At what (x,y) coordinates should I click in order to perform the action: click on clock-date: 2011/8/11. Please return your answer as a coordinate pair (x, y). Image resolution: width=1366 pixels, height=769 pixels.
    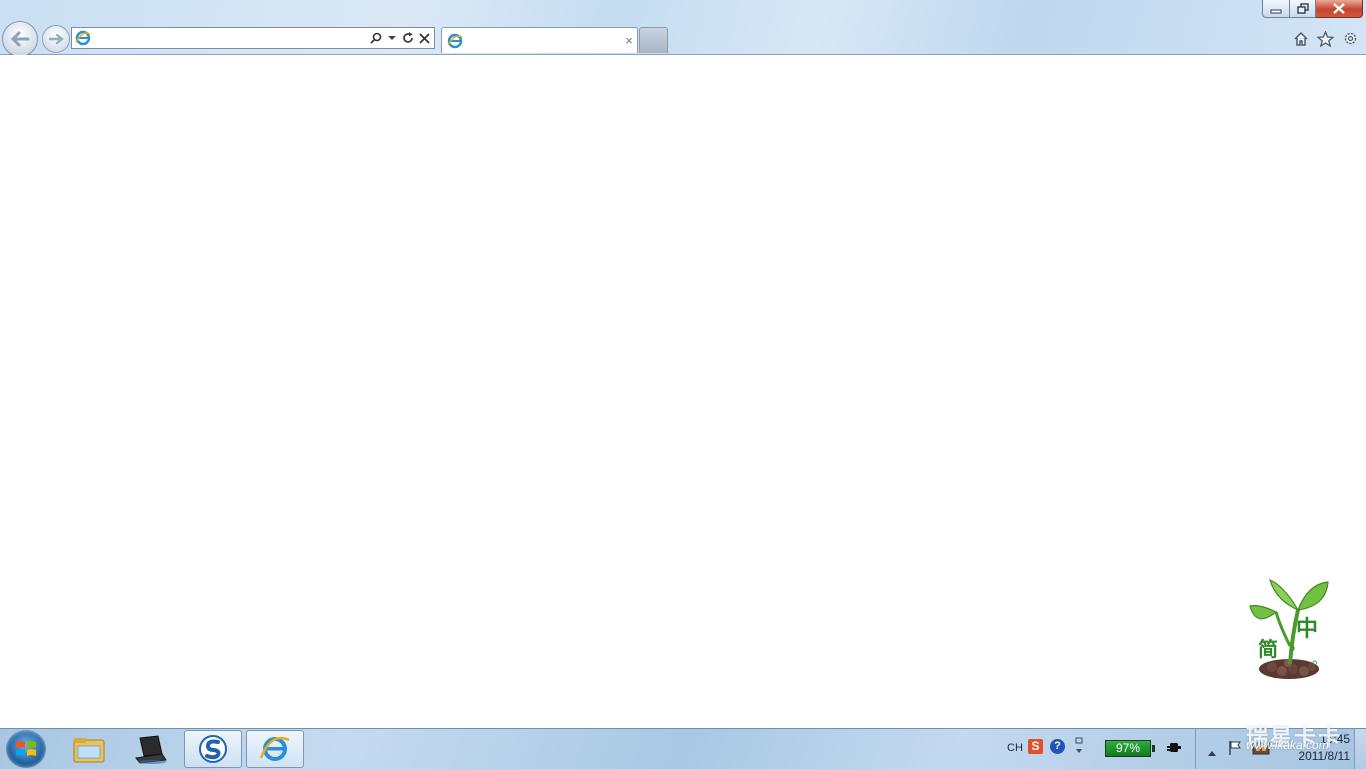
    Looking at the image, I should click on (1324, 756).